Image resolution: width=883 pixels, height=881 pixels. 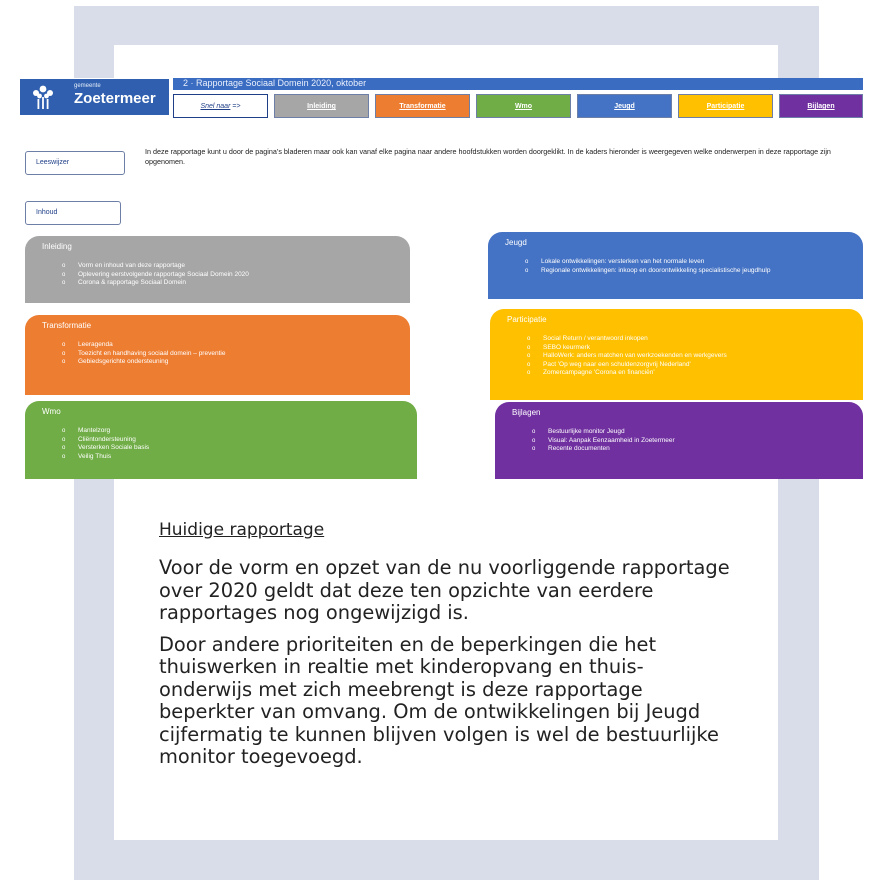 What do you see at coordinates (624, 106) in the screenshot?
I see `nav-jeugd-button: Jeugd` at bounding box center [624, 106].